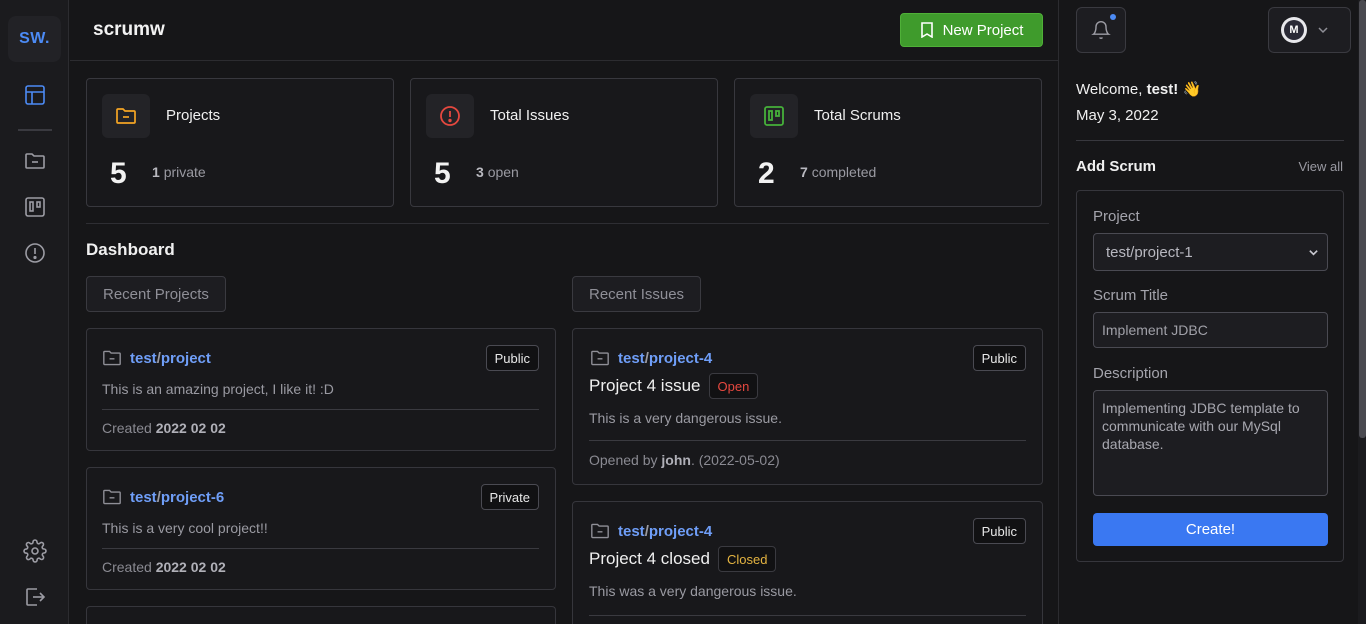  What do you see at coordinates (35, 130) in the screenshot?
I see `sidebar-divider` at bounding box center [35, 130].